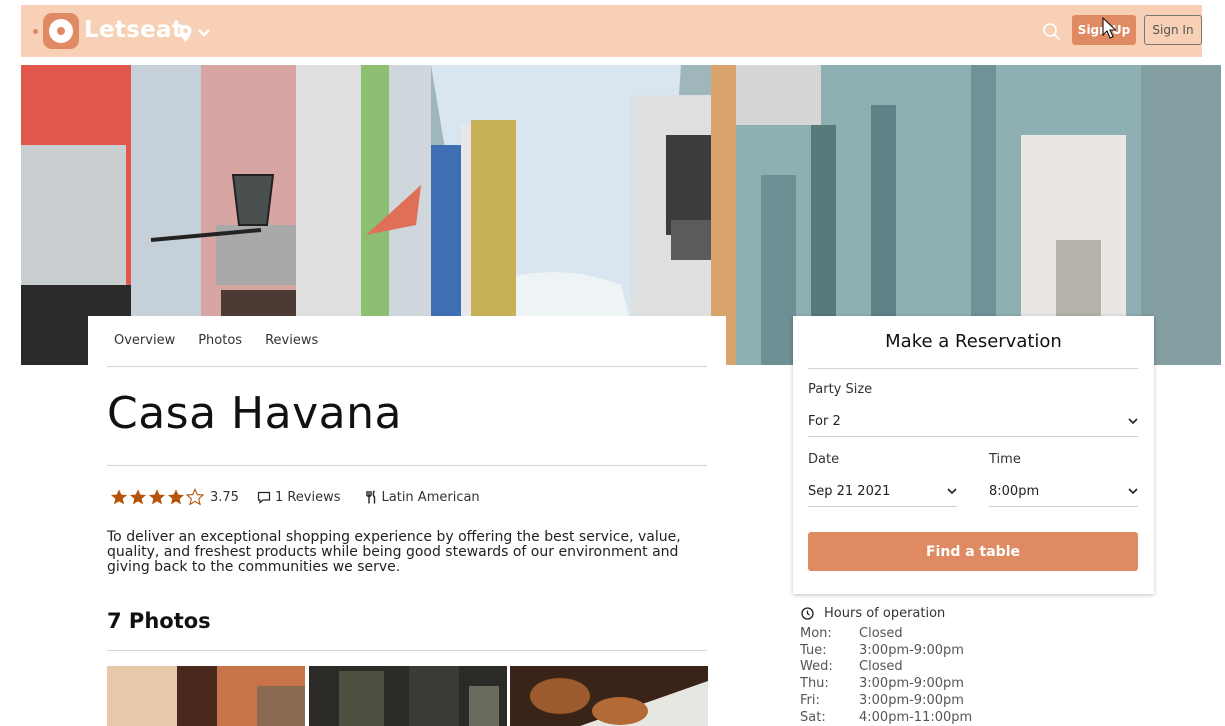 This screenshot has width=1225, height=726. I want to click on find-table-button: Find a table, so click(973, 551).